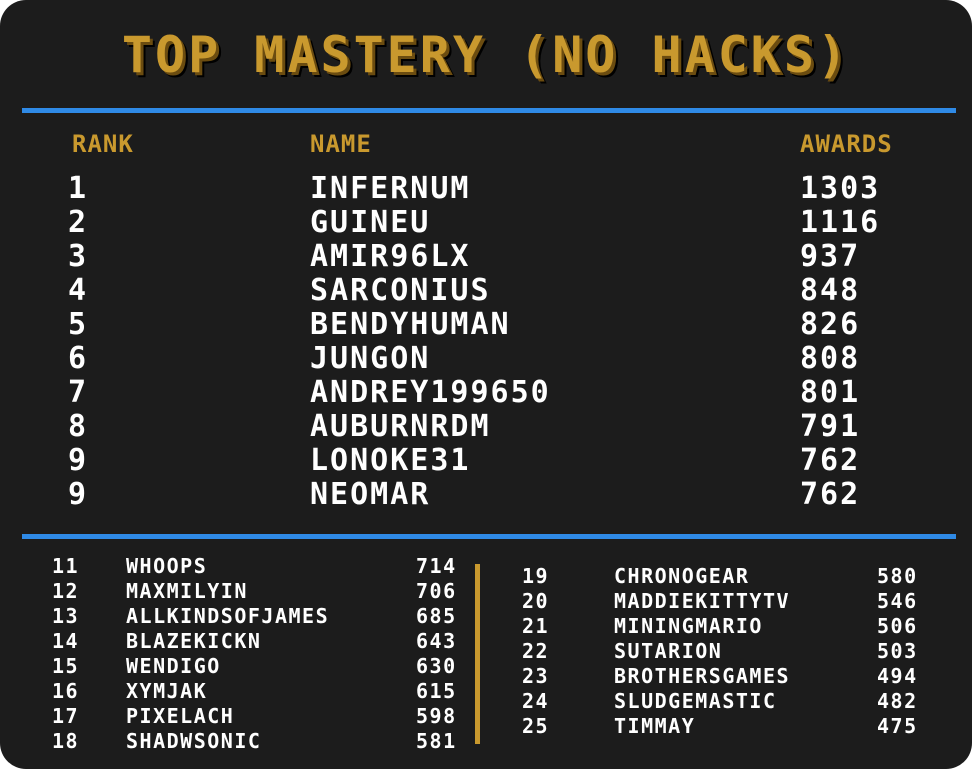  Describe the element at coordinates (341, 144) in the screenshot. I see `name-header: NAME` at that location.